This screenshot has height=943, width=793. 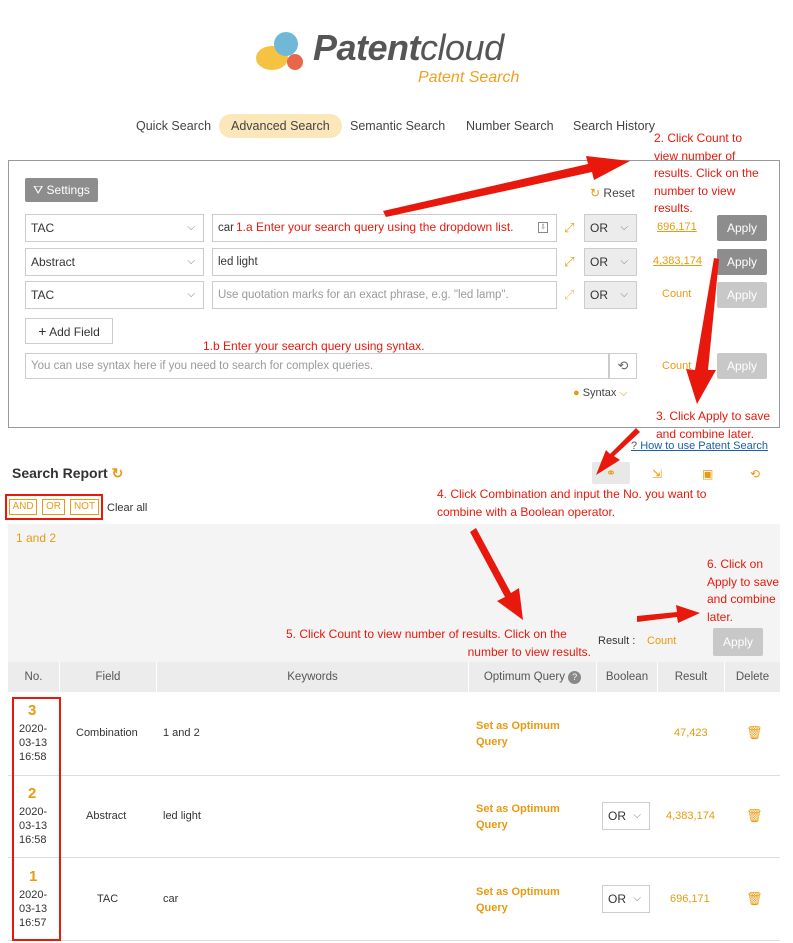 What do you see at coordinates (634, 446) in the screenshot?
I see `question-icon: ?` at bounding box center [634, 446].